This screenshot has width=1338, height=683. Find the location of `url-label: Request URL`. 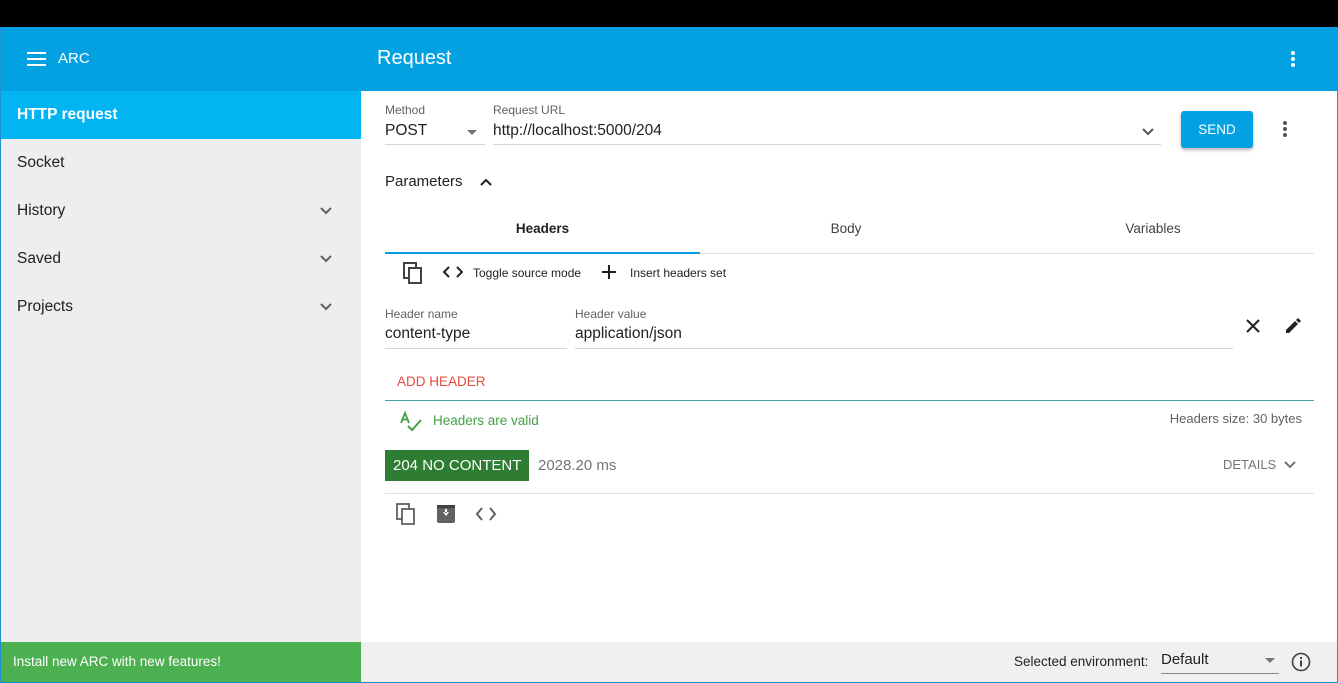

url-label: Request URL is located at coordinates (529, 110).